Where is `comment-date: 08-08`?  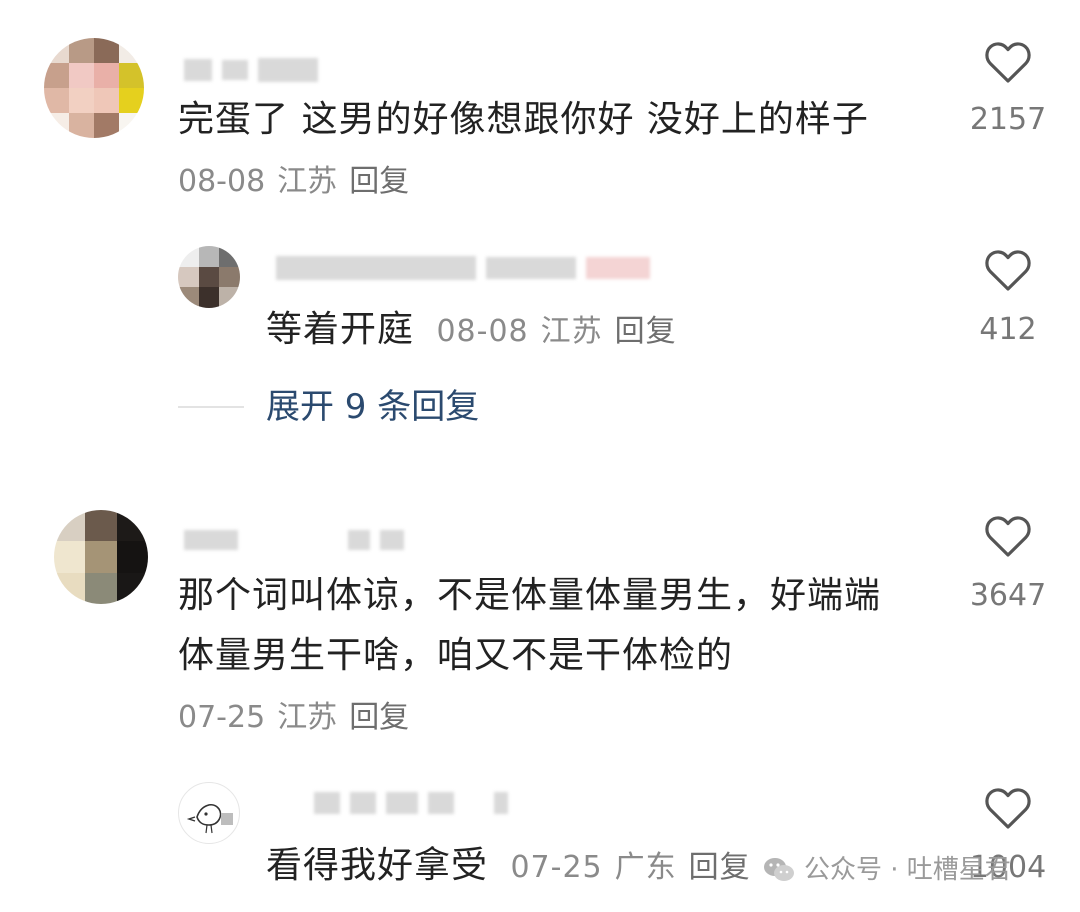
comment-date: 08-08 is located at coordinates (222, 181).